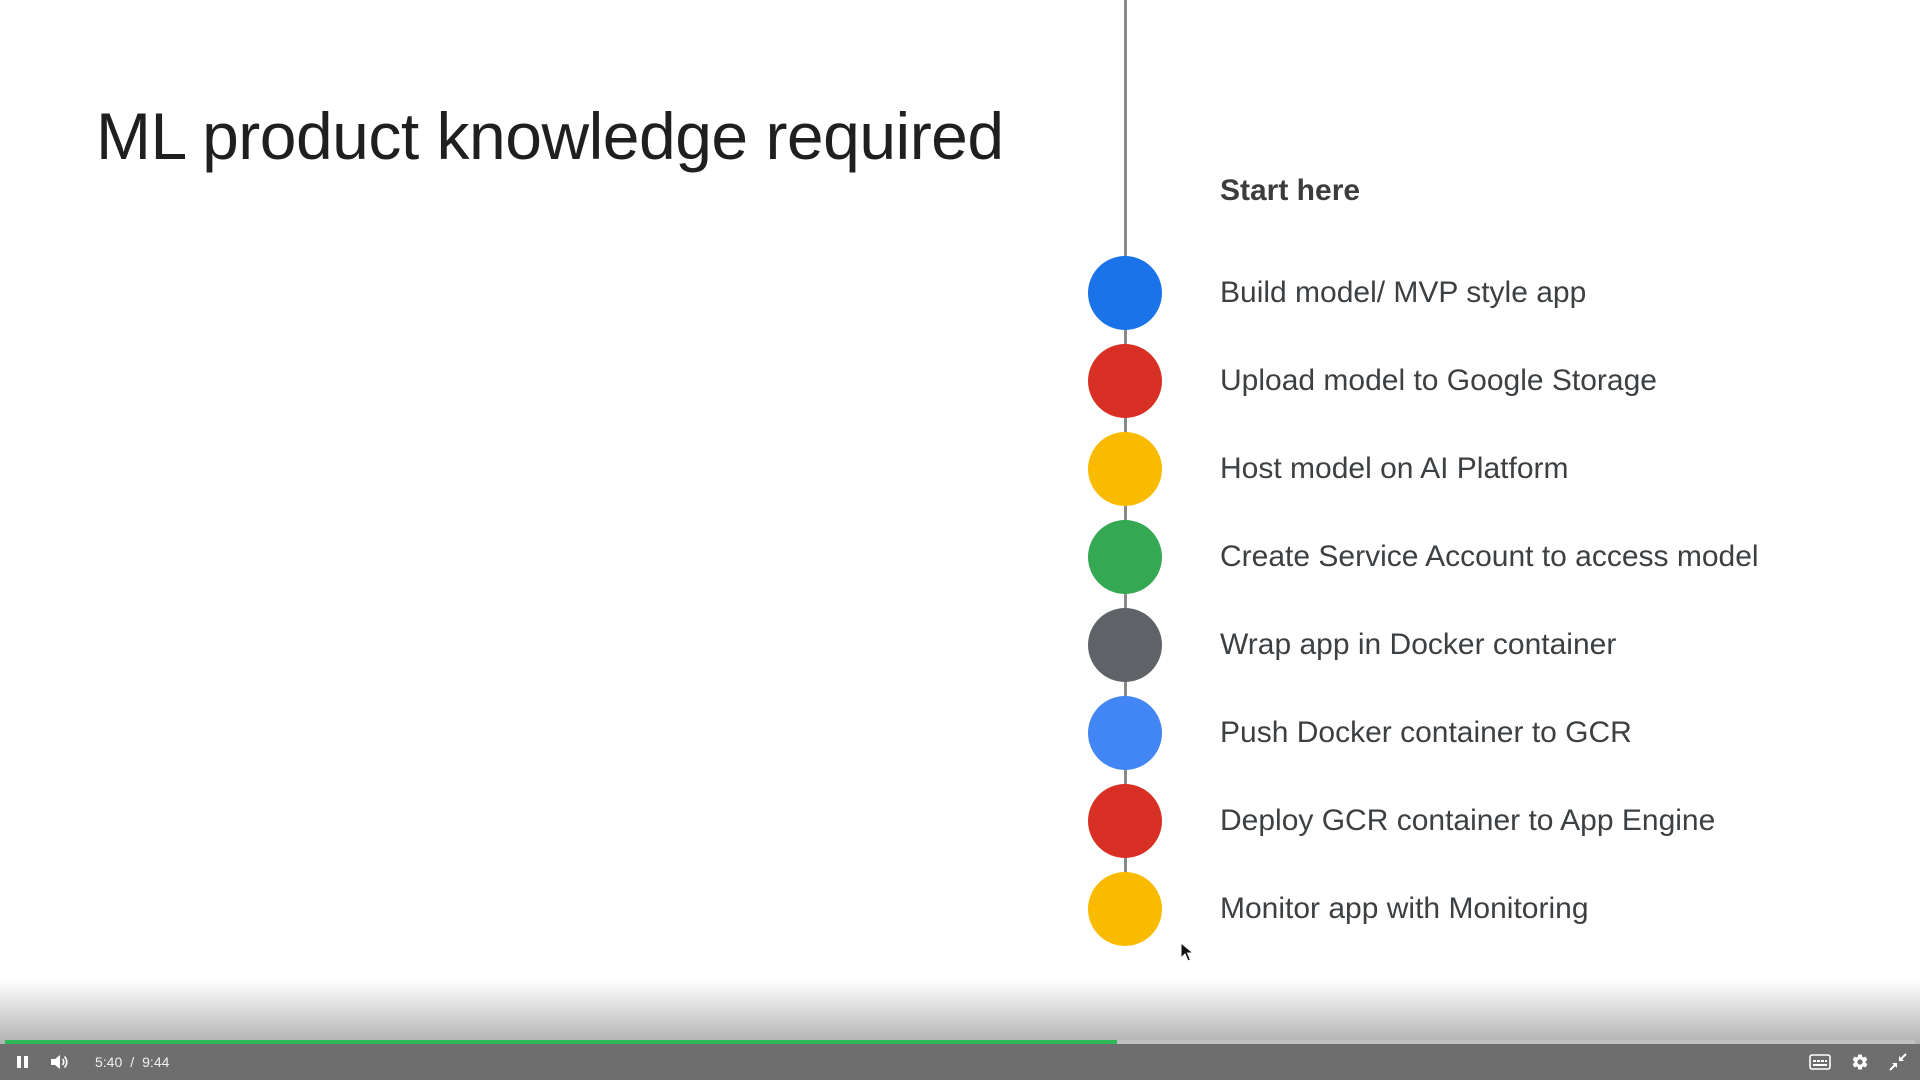 This screenshot has width=1920, height=1080. Describe the element at coordinates (960, 1062) in the screenshot. I see `player-control-bar: 5:40 / 9:44` at that location.